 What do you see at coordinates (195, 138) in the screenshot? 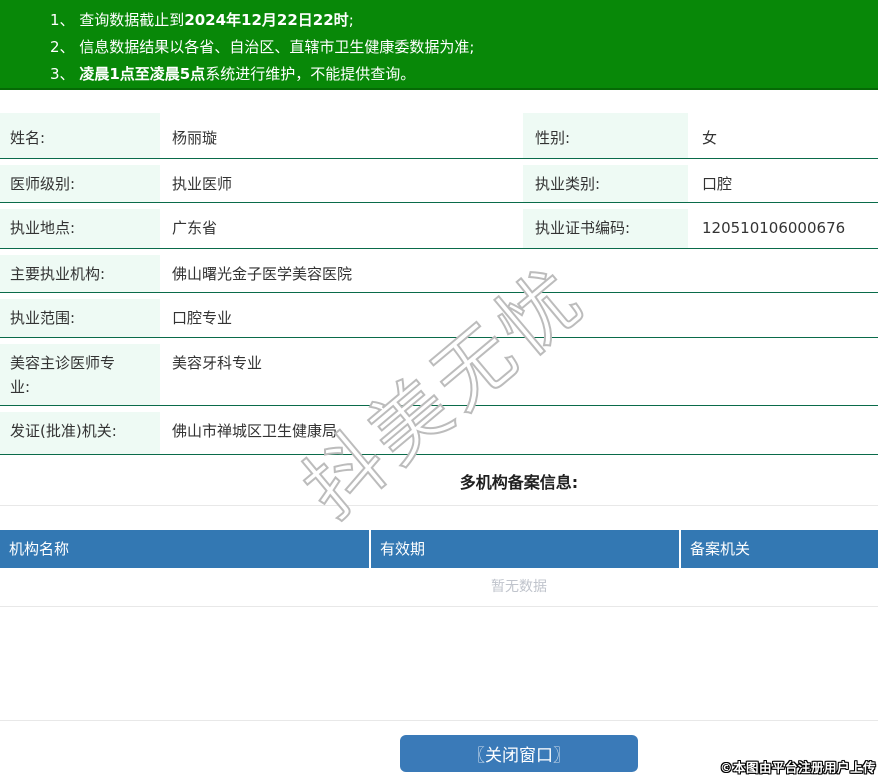
I see `field-value-name: 杨丽璇` at bounding box center [195, 138].